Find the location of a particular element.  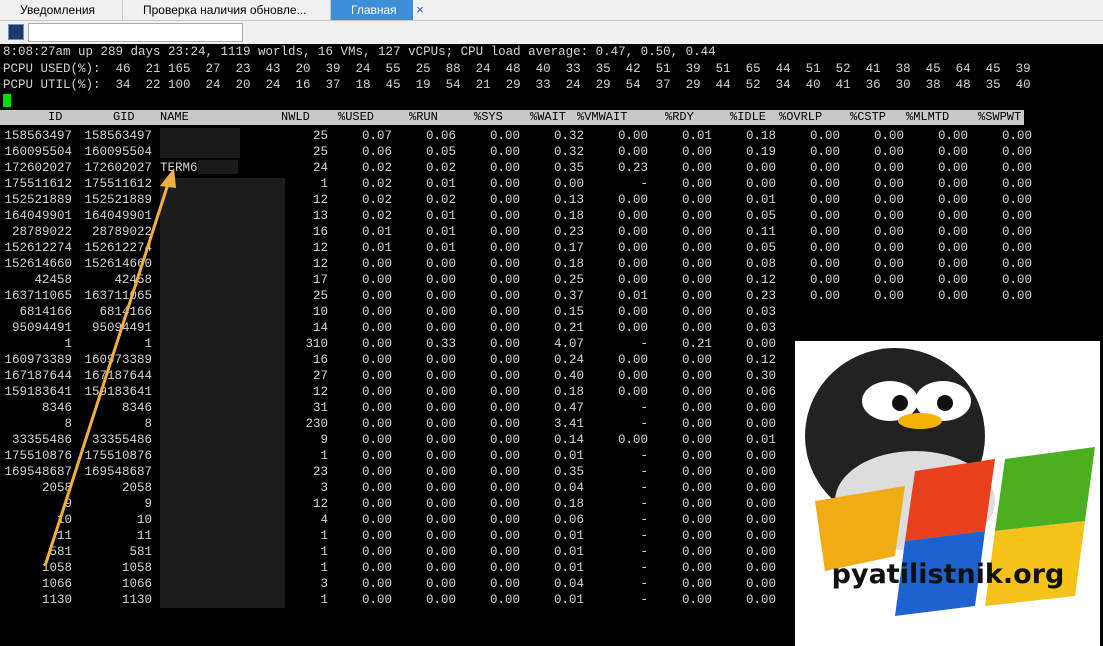

watermark-text: pyatilistnik.org is located at coordinates (948, 574).